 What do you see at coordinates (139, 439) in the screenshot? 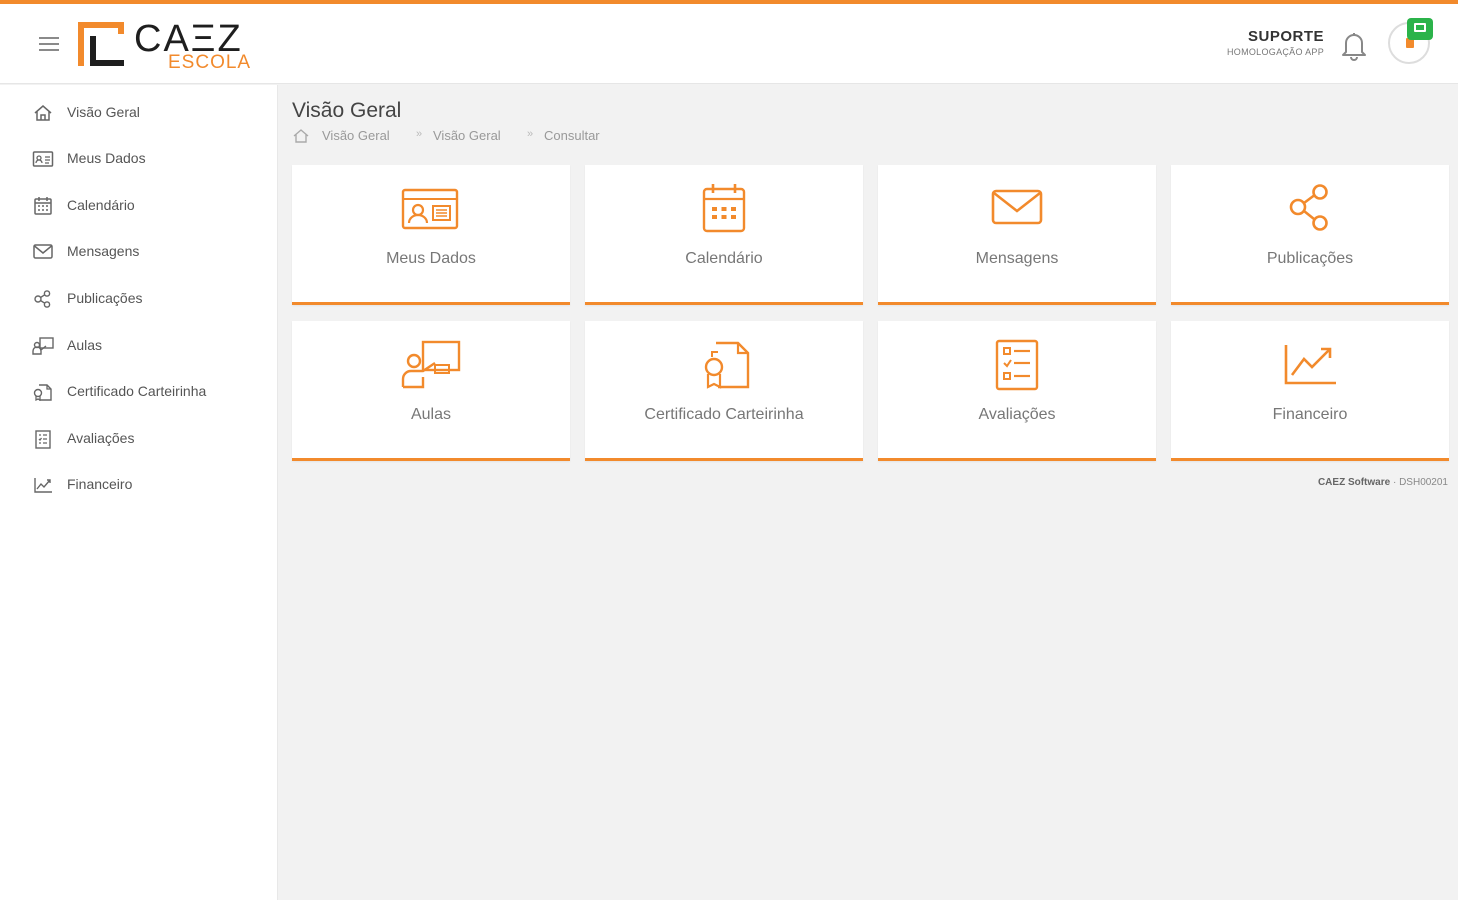
I see `sidebar-item-avaliacoes: Avaliações` at bounding box center [139, 439].